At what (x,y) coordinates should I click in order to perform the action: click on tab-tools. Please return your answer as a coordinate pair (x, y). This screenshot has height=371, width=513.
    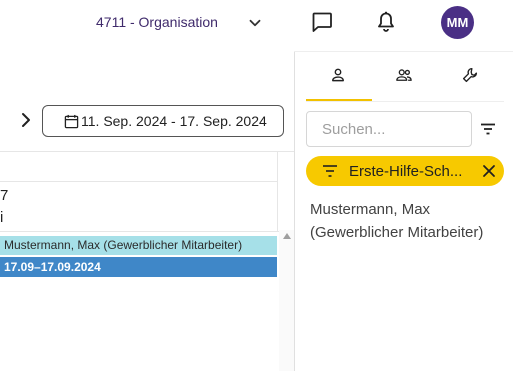
    Looking at the image, I should click on (470, 84).